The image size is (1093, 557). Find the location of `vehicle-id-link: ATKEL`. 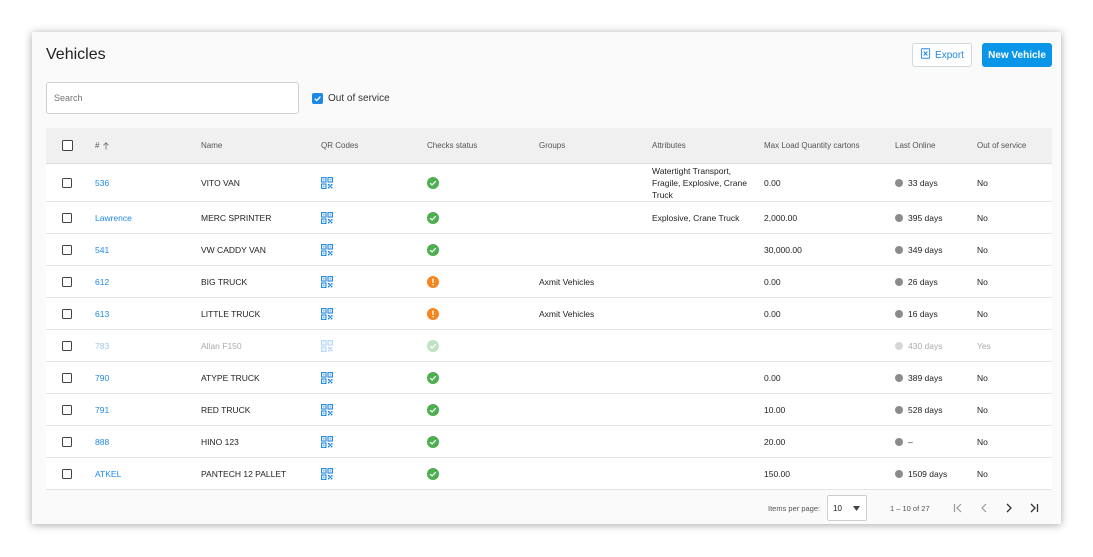

vehicle-id-link: ATKEL is located at coordinates (108, 474).